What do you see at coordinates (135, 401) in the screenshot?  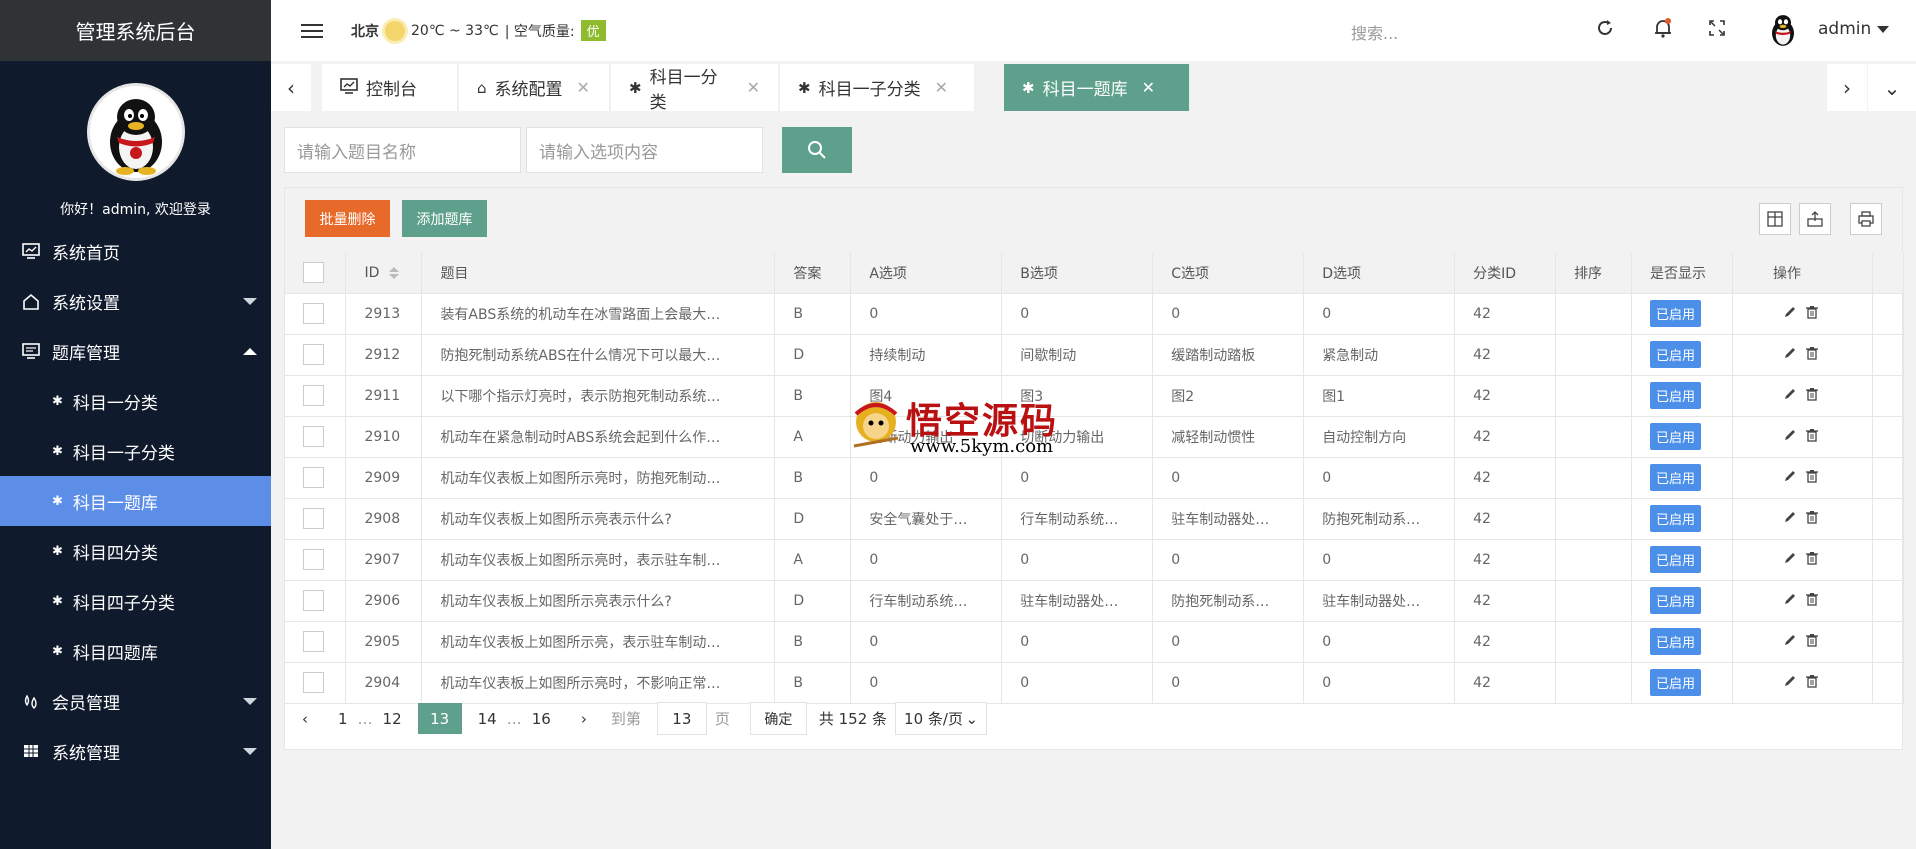 I see `sidebar-subitem-subject1-category: ✱ 科目一分类` at bounding box center [135, 401].